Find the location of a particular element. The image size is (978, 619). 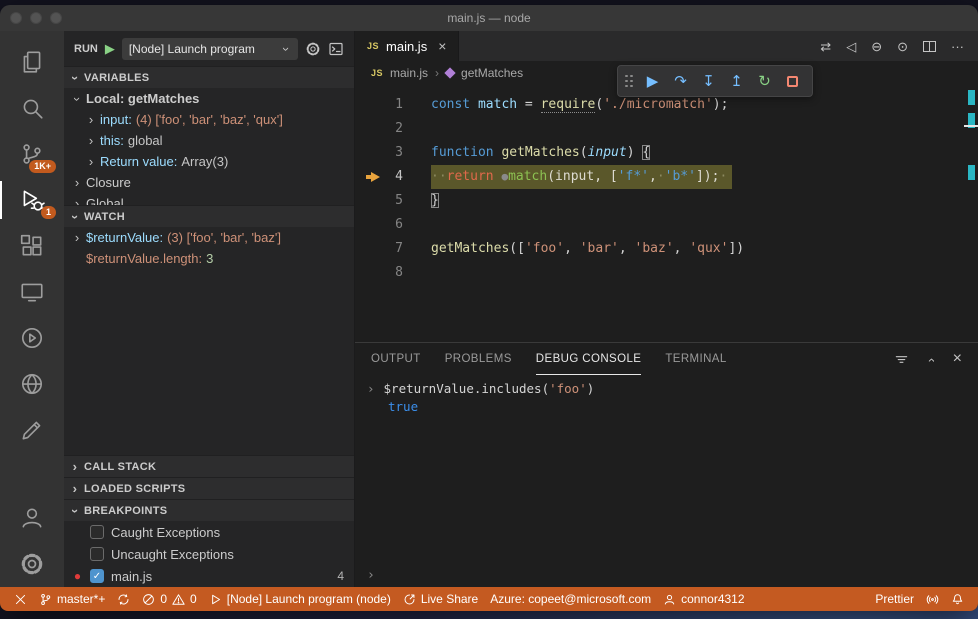

git-branch-status: master*+ is located at coordinates (72, 599).